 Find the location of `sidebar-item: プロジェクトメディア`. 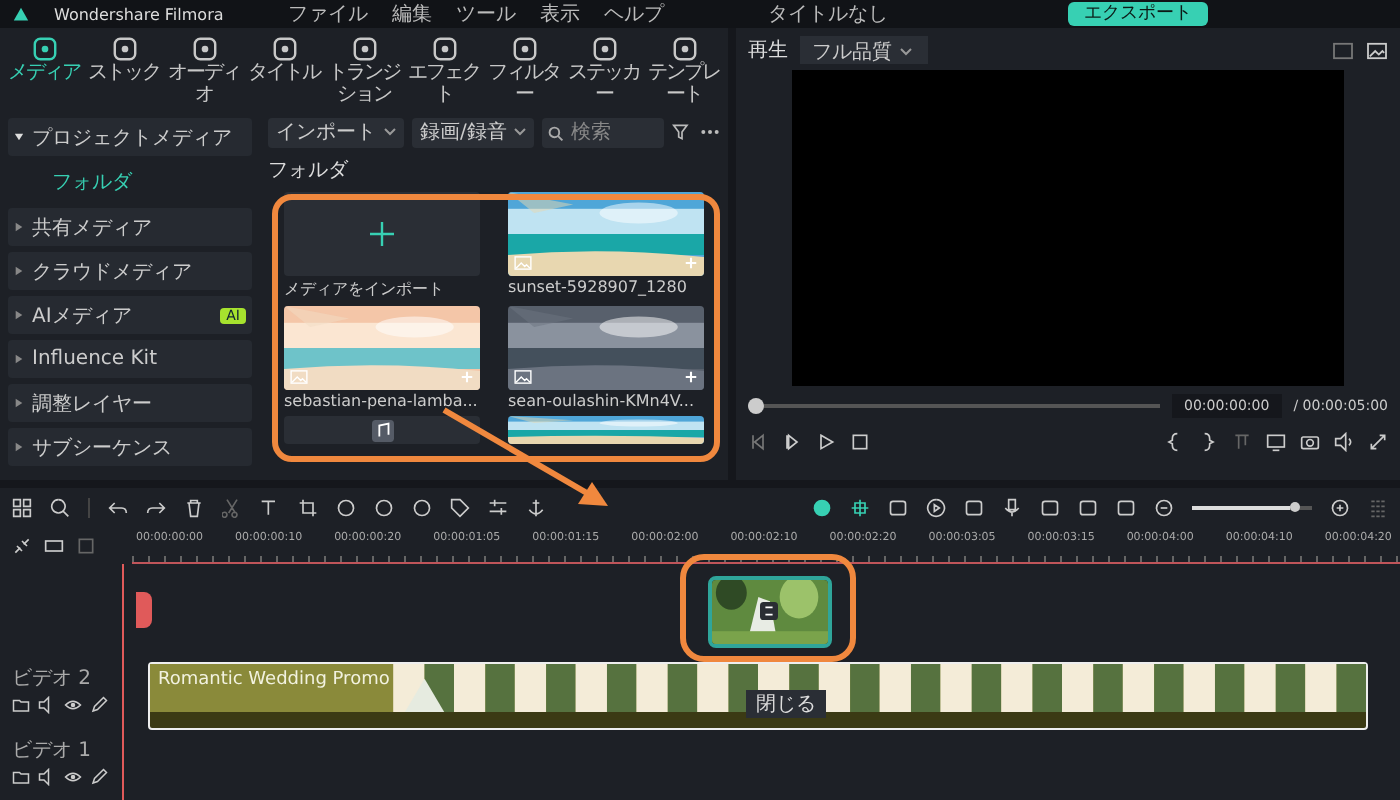

sidebar-item: プロジェクトメディア is located at coordinates (130, 137).